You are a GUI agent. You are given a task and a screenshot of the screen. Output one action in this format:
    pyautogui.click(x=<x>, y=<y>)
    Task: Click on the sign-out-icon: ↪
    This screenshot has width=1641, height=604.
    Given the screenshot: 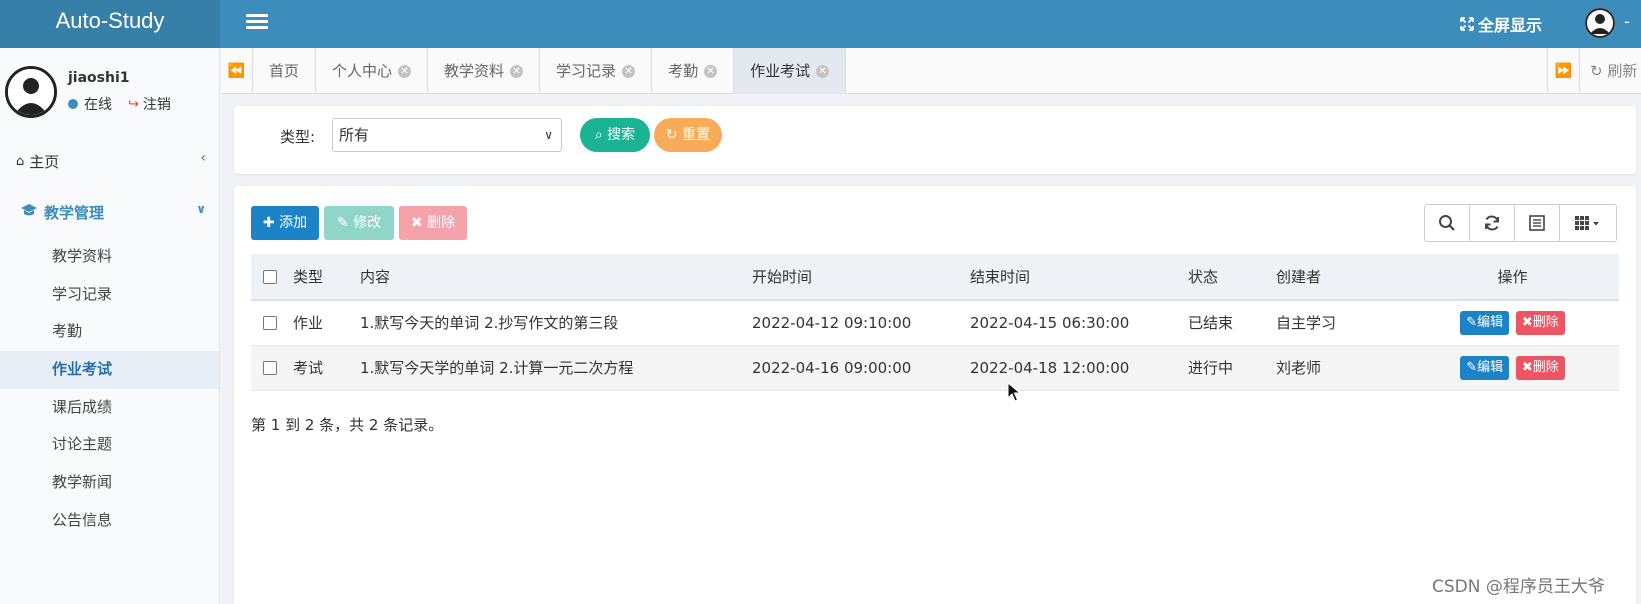 What is the action you would take?
    pyautogui.click(x=133, y=104)
    